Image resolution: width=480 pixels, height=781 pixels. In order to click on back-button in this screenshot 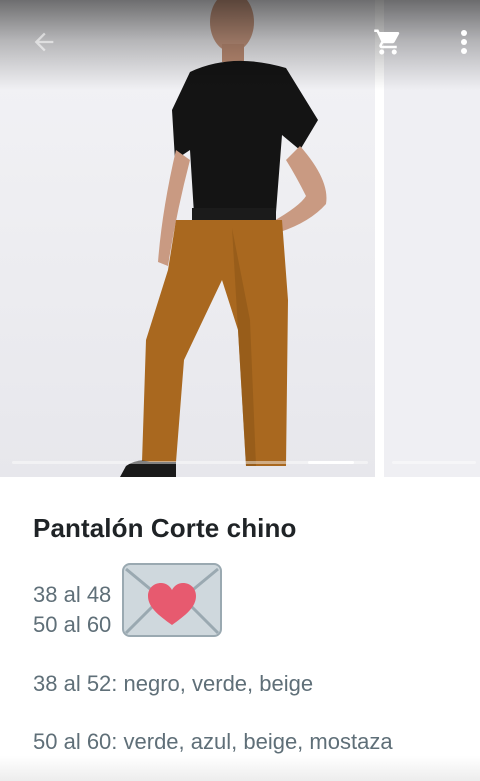, I will do `click(44, 42)`.